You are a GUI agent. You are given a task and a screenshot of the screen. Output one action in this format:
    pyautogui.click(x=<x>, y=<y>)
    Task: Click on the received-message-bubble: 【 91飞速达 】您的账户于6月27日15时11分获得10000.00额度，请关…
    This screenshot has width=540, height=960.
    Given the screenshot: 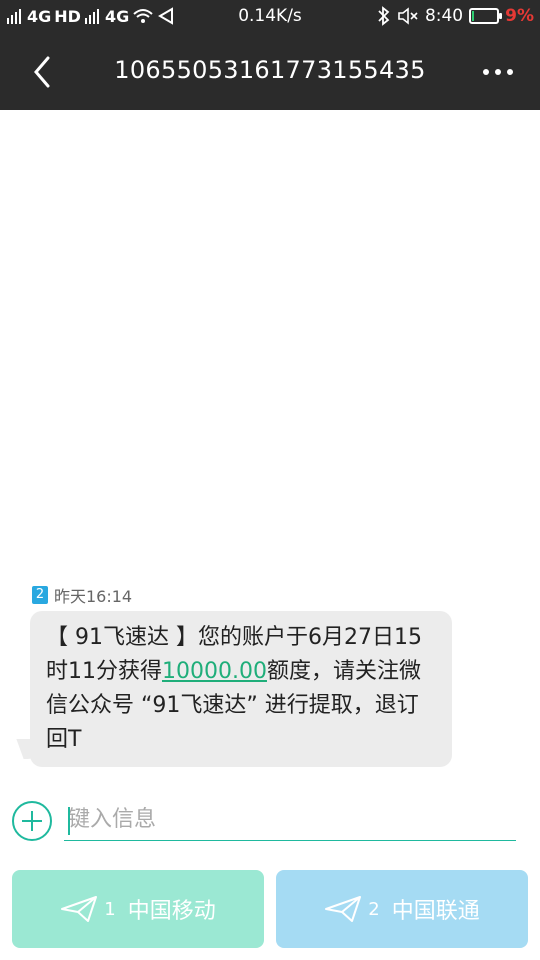 What is the action you would take?
    pyautogui.click(x=241, y=689)
    